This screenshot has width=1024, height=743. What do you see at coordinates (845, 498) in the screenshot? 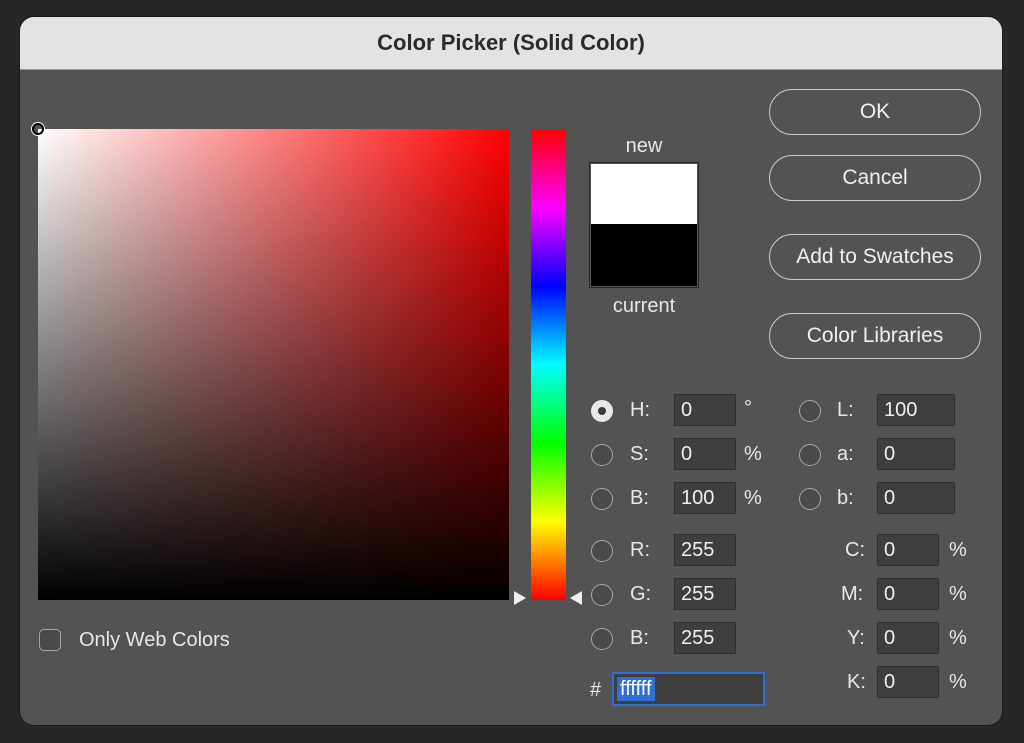
I see `b-channel-label: b:` at bounding box center [845, 498].